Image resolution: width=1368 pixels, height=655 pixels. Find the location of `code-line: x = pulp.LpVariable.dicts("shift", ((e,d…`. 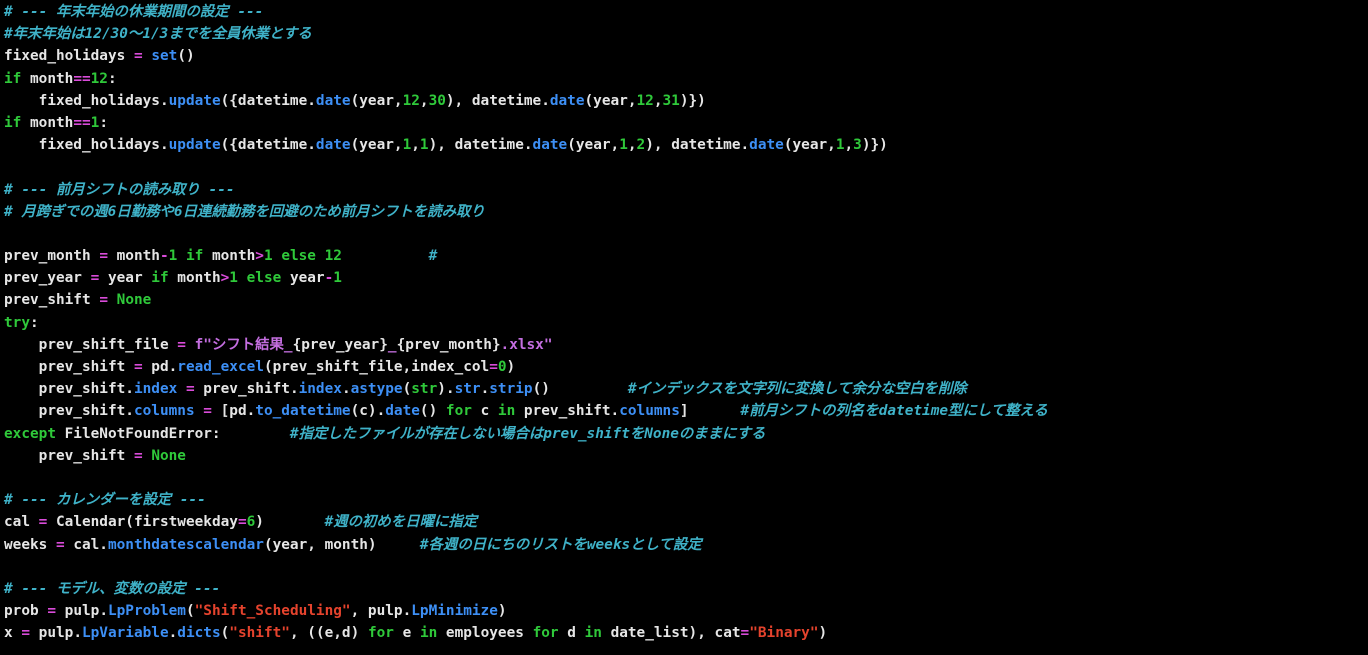

code-line: x = pulp.LpVariable.dicts("shift", ((e,d… is located at coordinates (526, 633).